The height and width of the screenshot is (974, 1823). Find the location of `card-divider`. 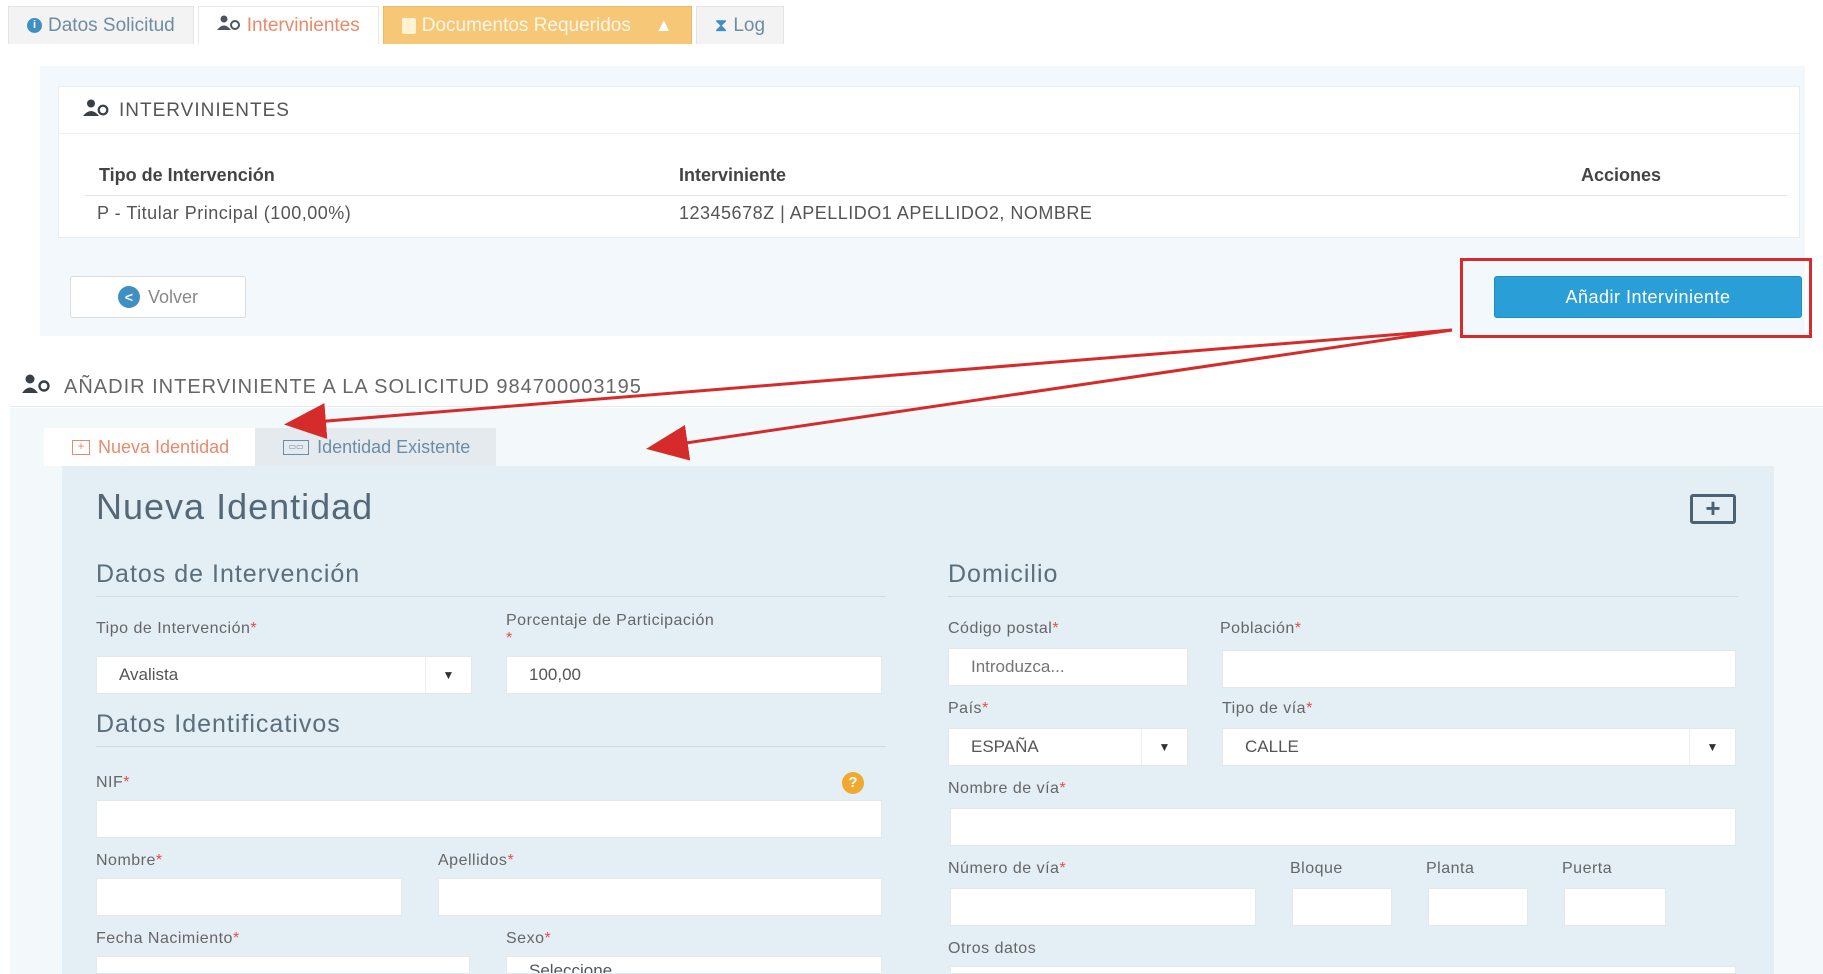

card-divider is located at coordinates (929, 133).